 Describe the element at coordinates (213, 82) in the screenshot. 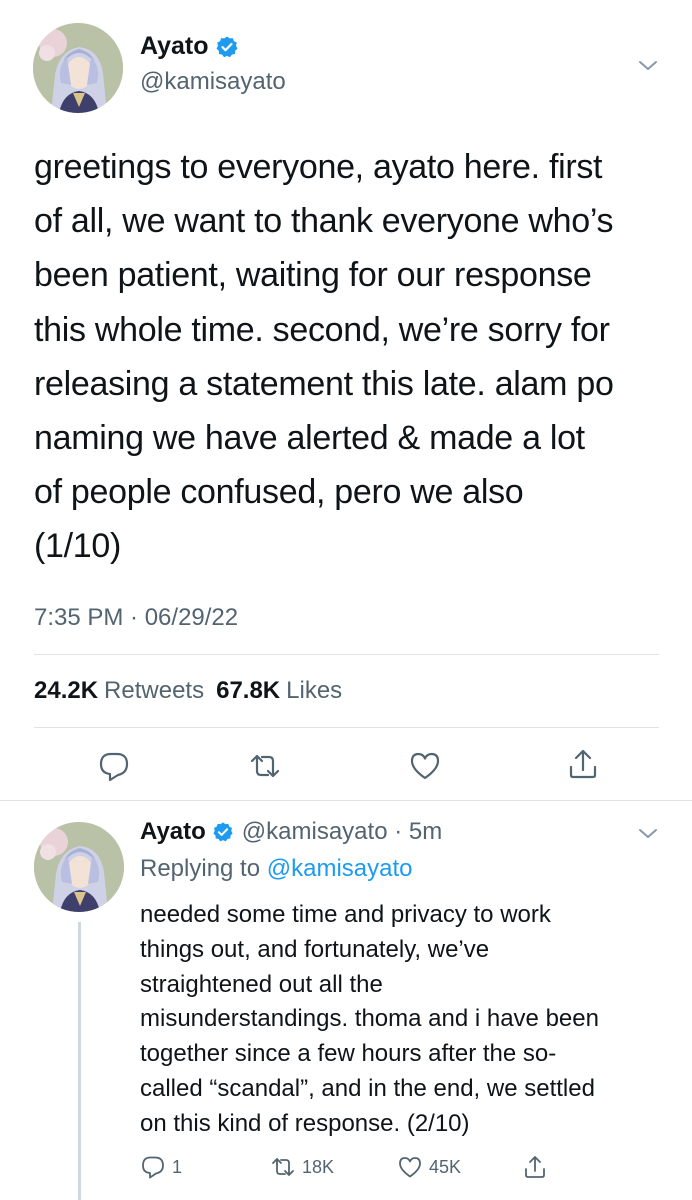

I see `author-handle: @kamisayato` at that location.